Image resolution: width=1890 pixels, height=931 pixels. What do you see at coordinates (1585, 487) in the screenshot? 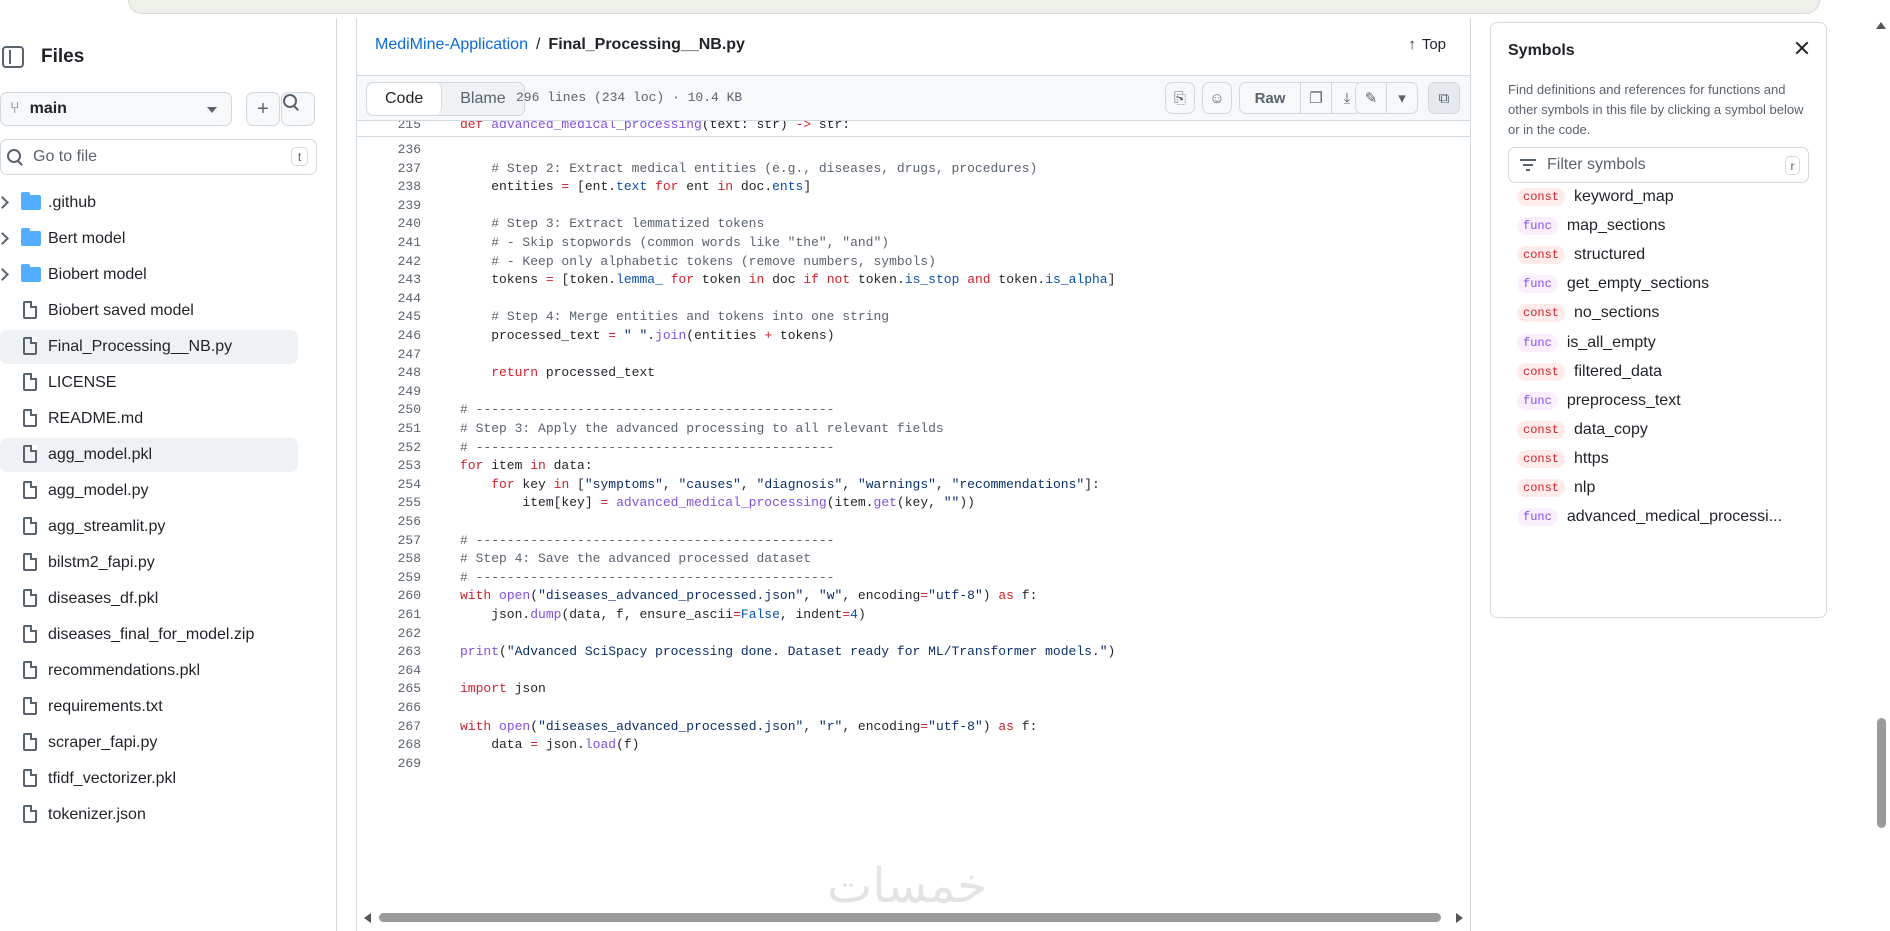
I see `symbol-name: nlp` at bounding box center [1585, 487].